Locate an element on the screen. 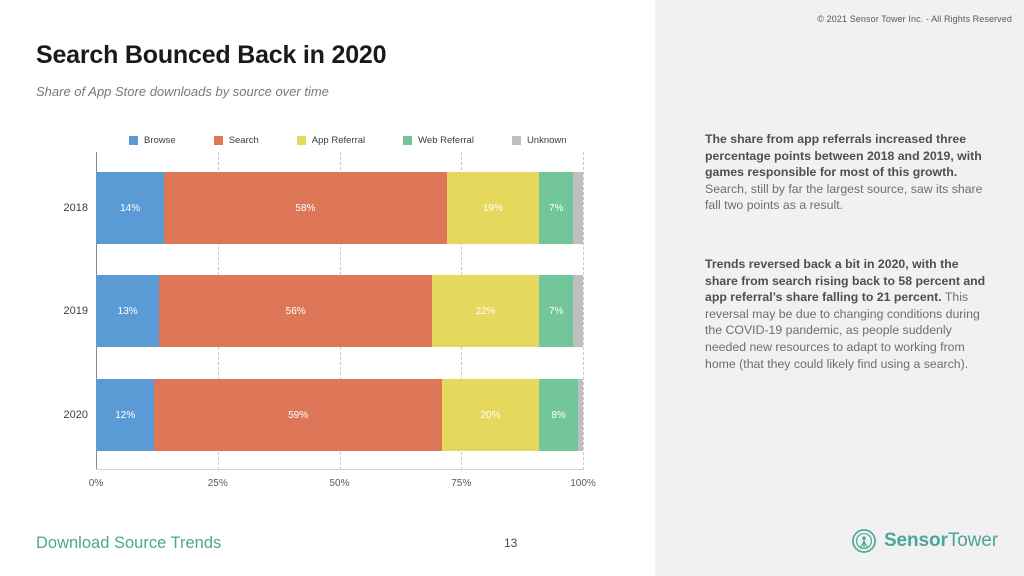 The image size is (1024, 576). bar-segment-value: 14% is located at coordinates (130, 208).